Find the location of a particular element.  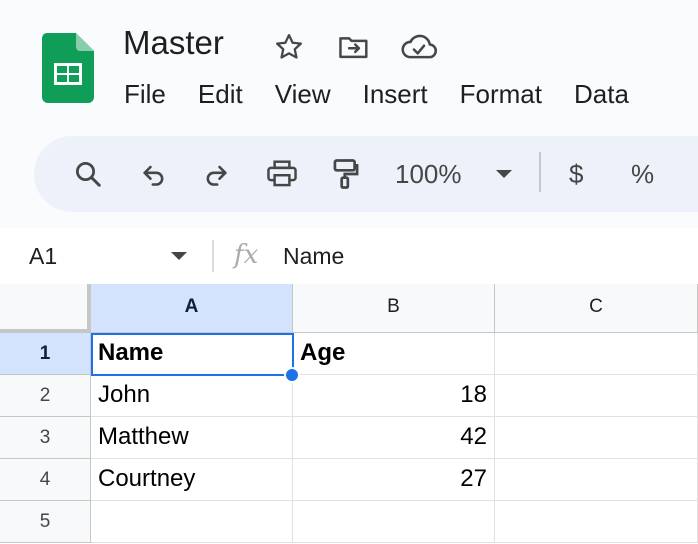

toolbar: 100% $ % is located at coordinates (366, 174).